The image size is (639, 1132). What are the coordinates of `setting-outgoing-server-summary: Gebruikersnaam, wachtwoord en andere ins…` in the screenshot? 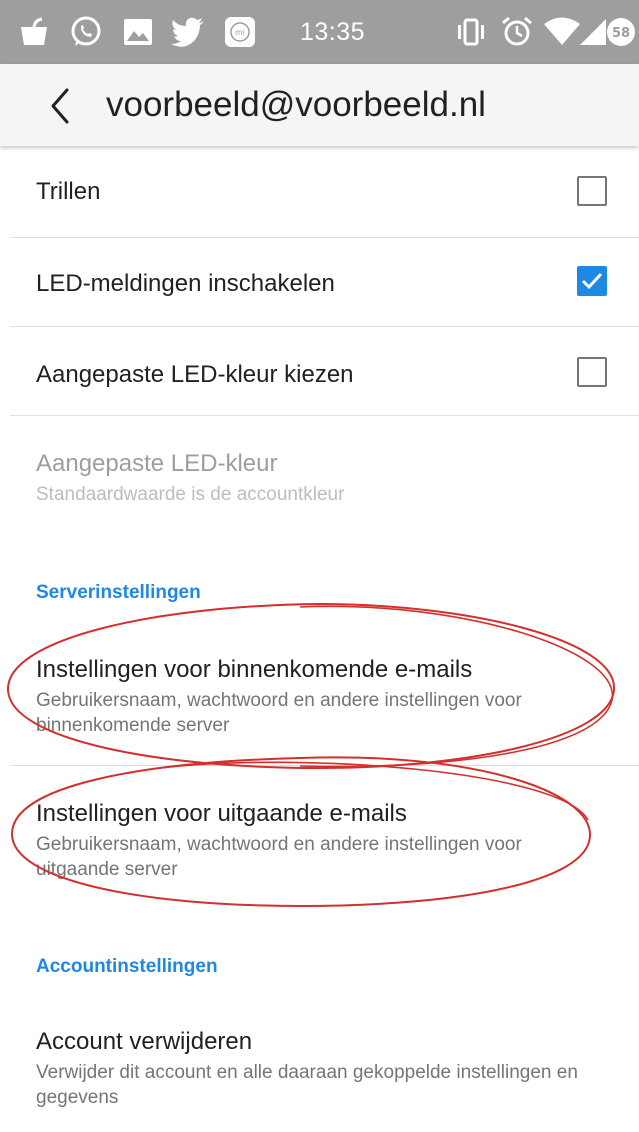 It's located at (279, 857).